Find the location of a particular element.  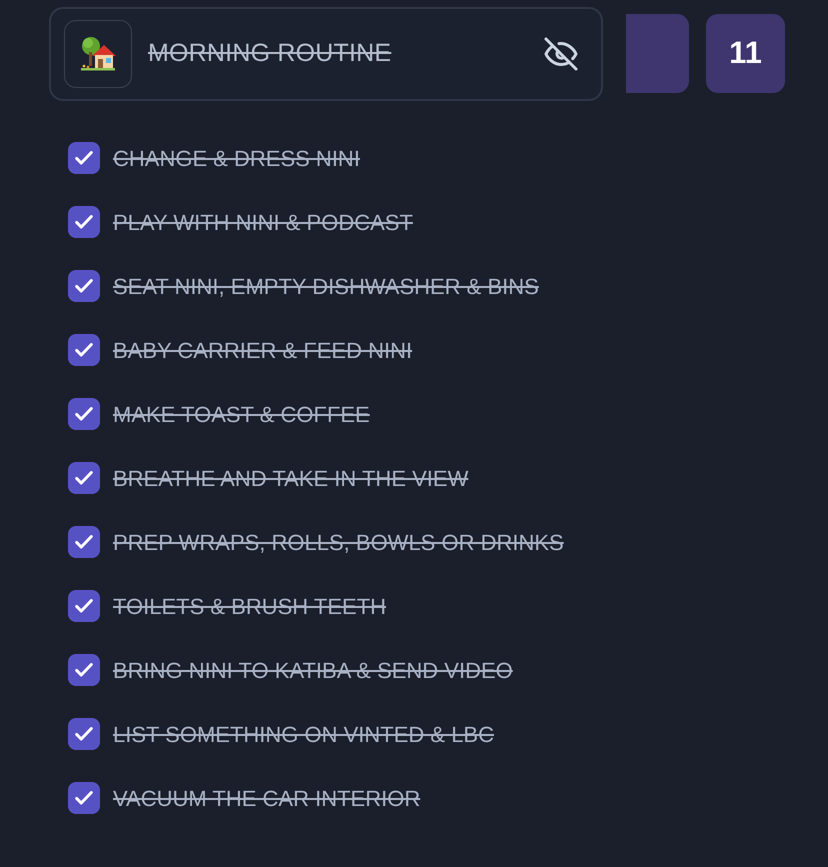

task-label: CHANGE & DRESS NINI is located at coordinates (236, 158).